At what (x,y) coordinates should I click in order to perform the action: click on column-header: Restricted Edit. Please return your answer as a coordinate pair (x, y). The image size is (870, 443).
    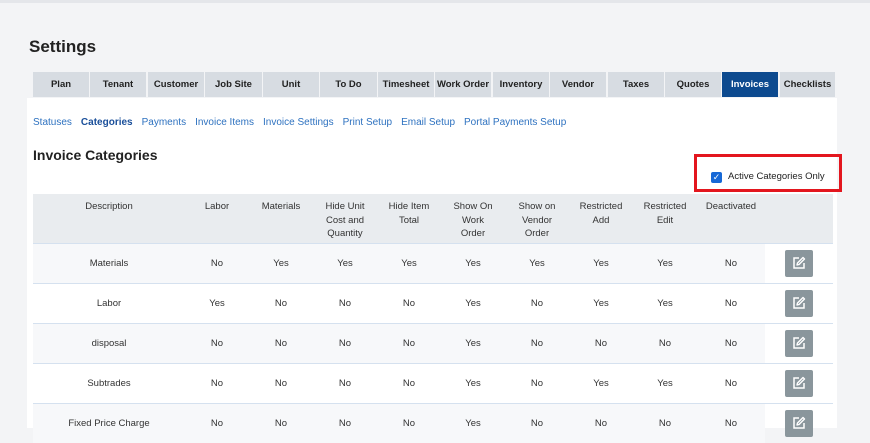
    Looking at the image, I should click on (665, 219).